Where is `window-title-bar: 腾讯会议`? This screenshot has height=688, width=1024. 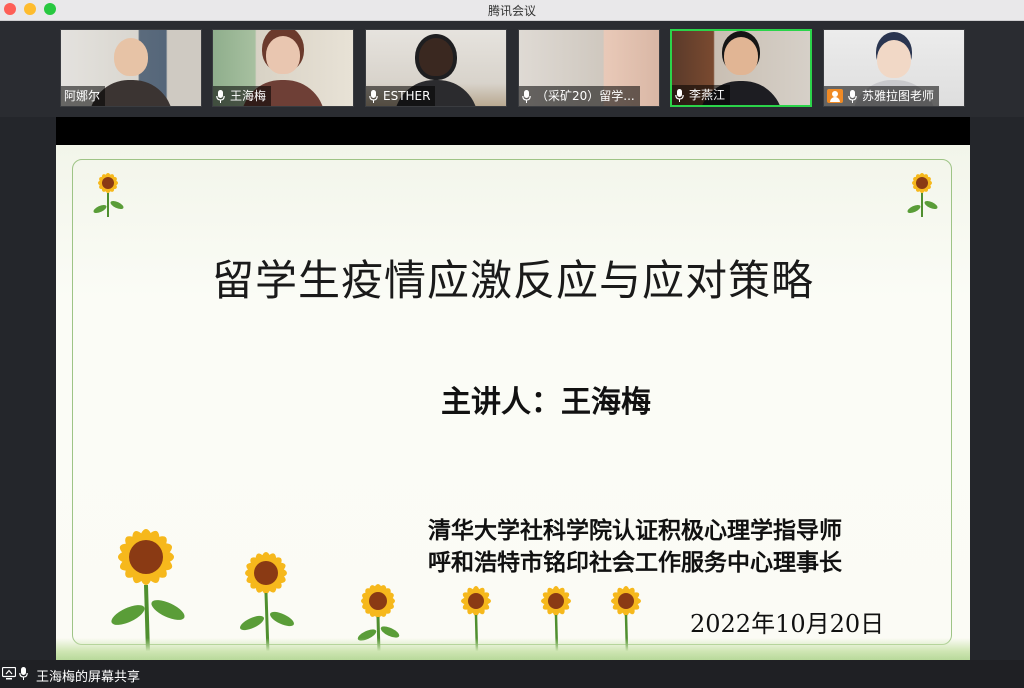 window-title-bar: 腾讯会议 is located at coordinates (512, 10).